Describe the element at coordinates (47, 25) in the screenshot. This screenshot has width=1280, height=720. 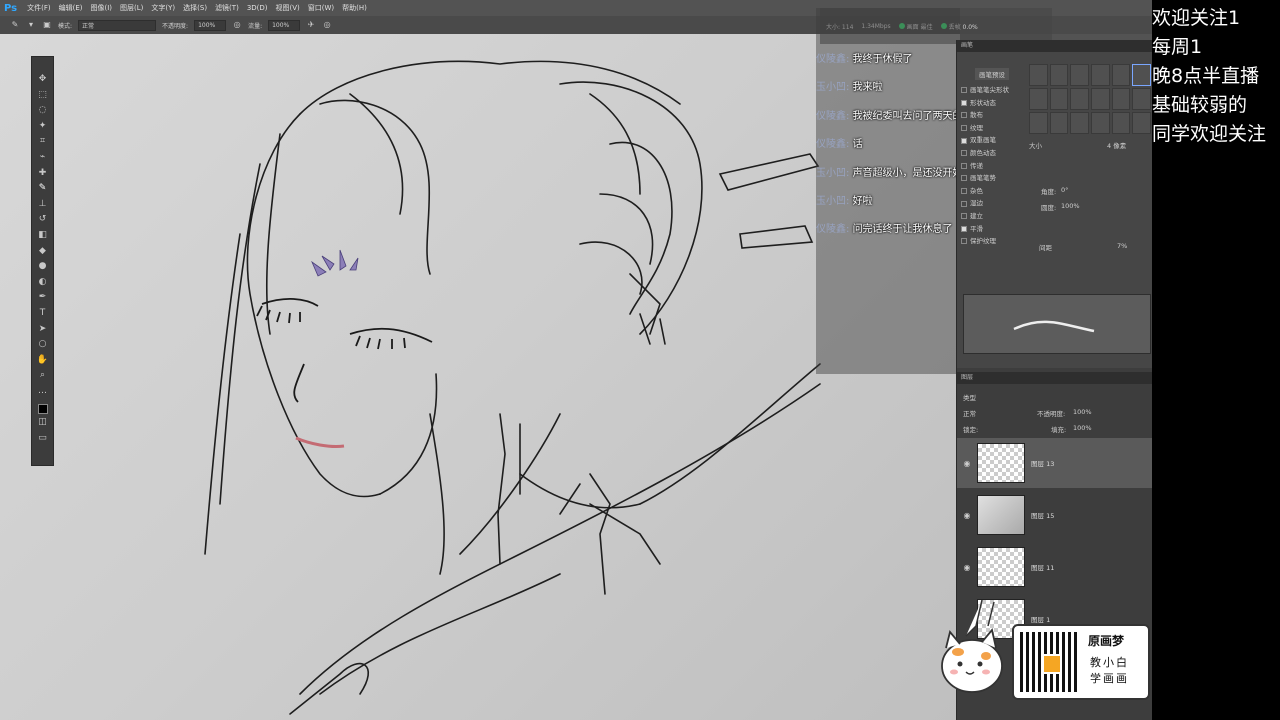
I see `brush-panel-toggle-icon: ▣` at that location.